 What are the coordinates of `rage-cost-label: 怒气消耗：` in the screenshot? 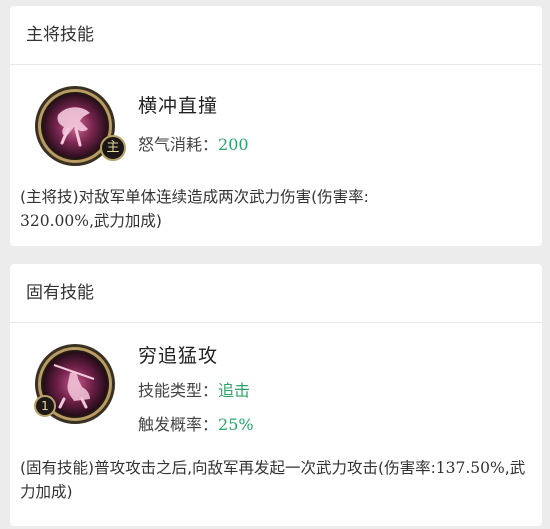 It's located at (178, 144).